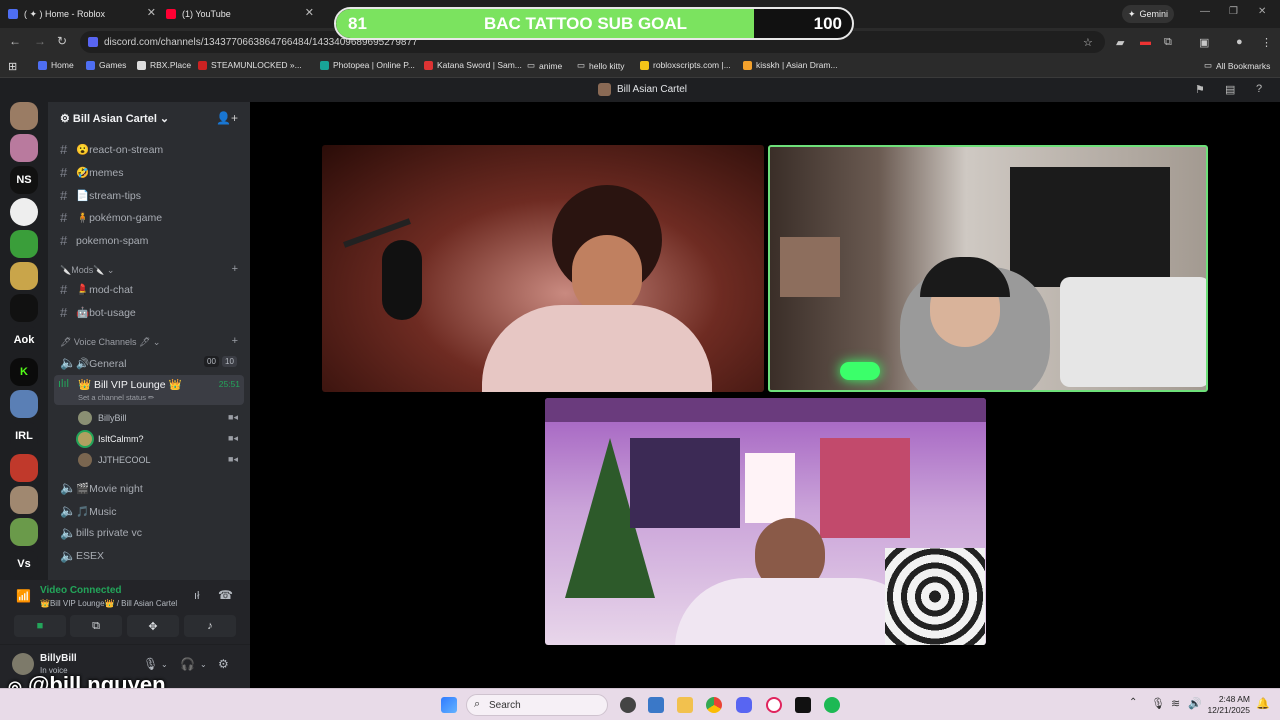 Image resolution: width=1280 pixels, height=720 pixels. I want to click on bookmark-rbxplace: RBX.Place, so click(164, 65).